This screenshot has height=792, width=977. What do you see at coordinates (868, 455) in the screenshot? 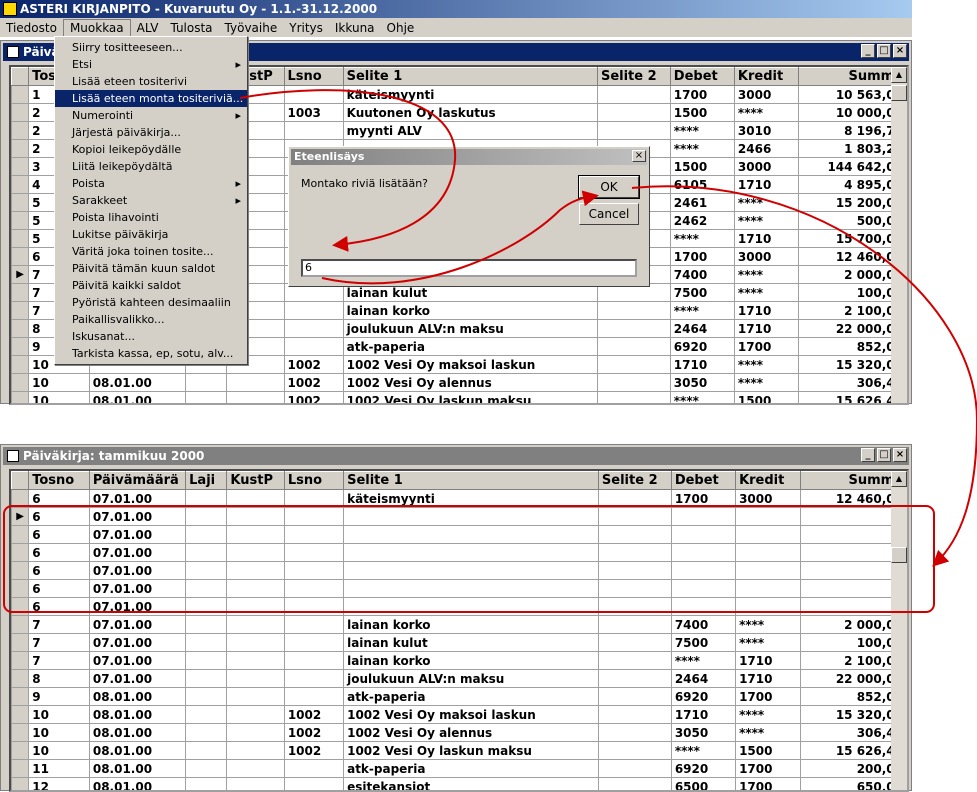
I see `minimize-icon: _` at bounding box center [868, 455].